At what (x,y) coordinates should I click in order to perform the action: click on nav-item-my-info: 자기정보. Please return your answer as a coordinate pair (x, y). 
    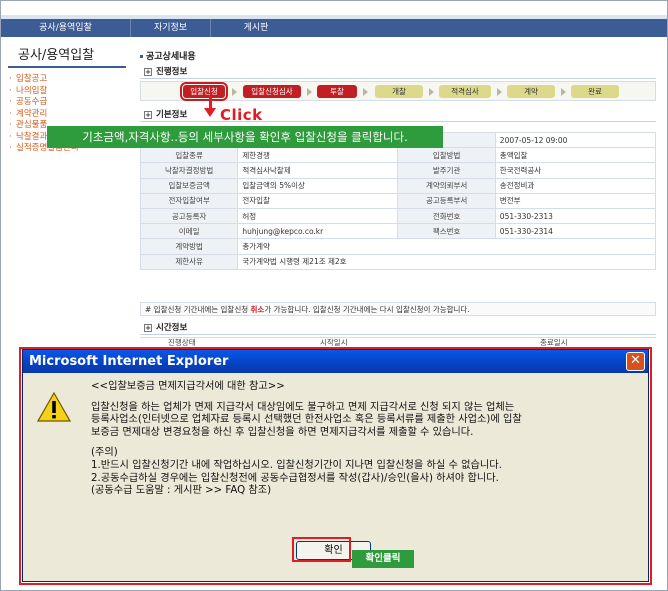
    Looking at the image, I should click on (171, 28).